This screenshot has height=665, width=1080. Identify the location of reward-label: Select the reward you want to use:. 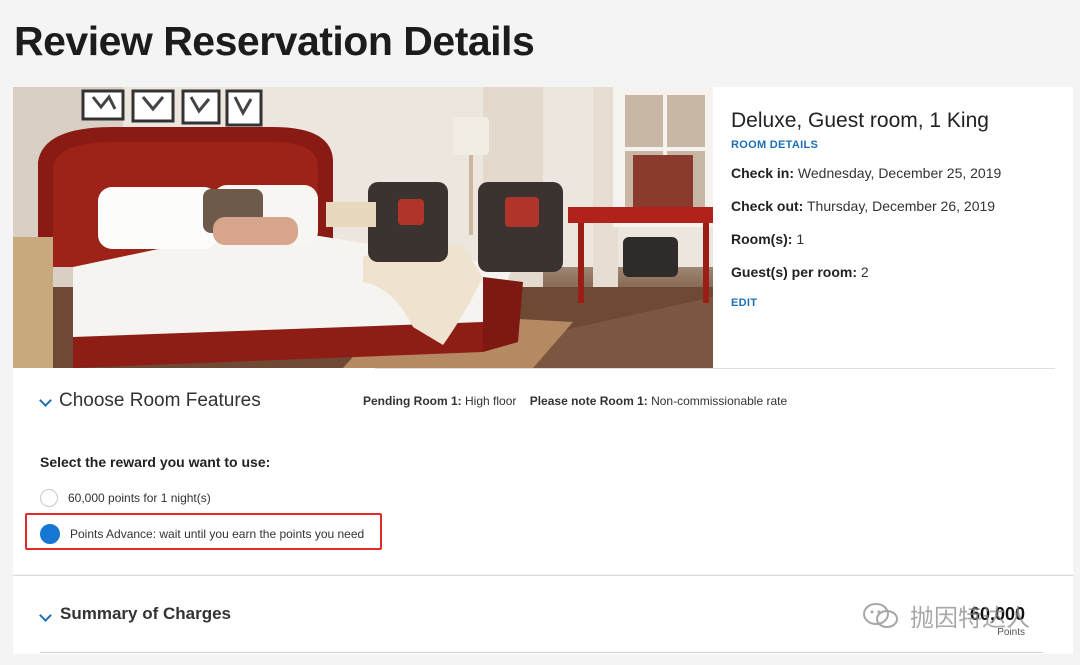
(155, 462).